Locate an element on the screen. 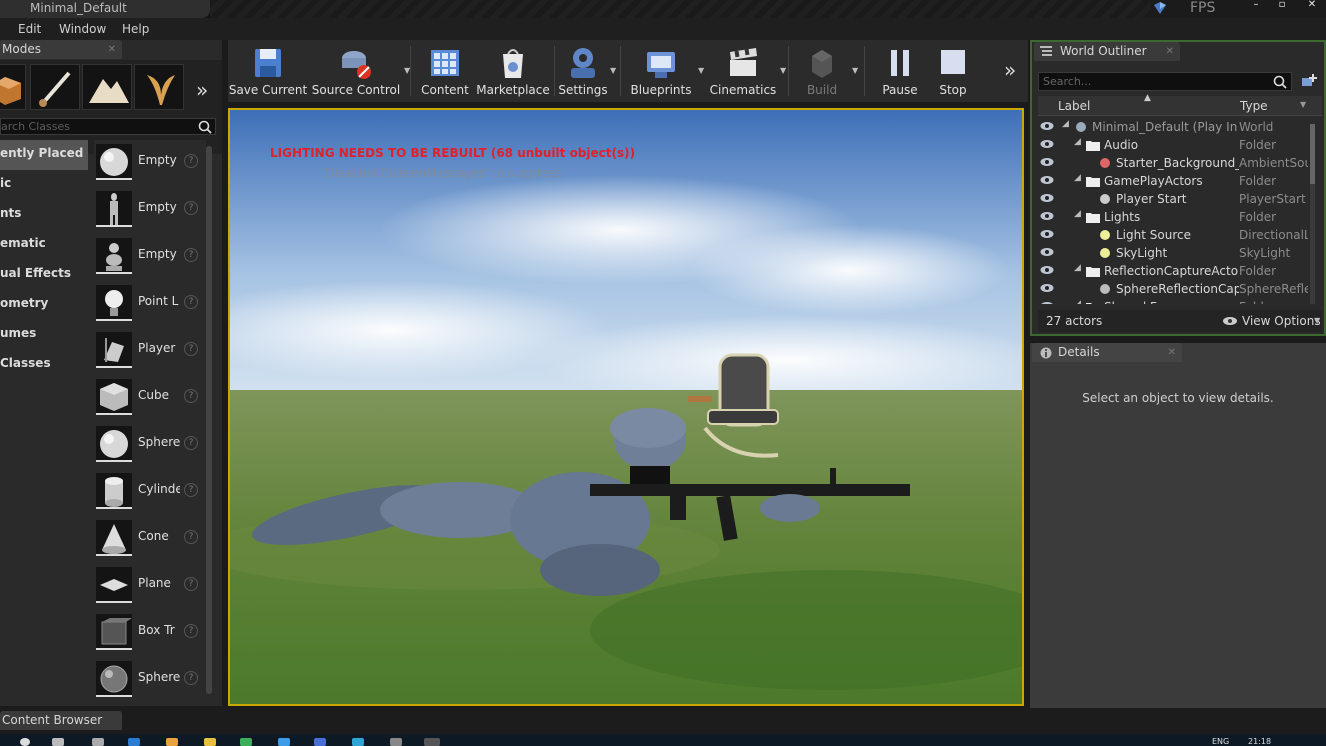  placeable-scrollbar is located at coordinates (209, 420).